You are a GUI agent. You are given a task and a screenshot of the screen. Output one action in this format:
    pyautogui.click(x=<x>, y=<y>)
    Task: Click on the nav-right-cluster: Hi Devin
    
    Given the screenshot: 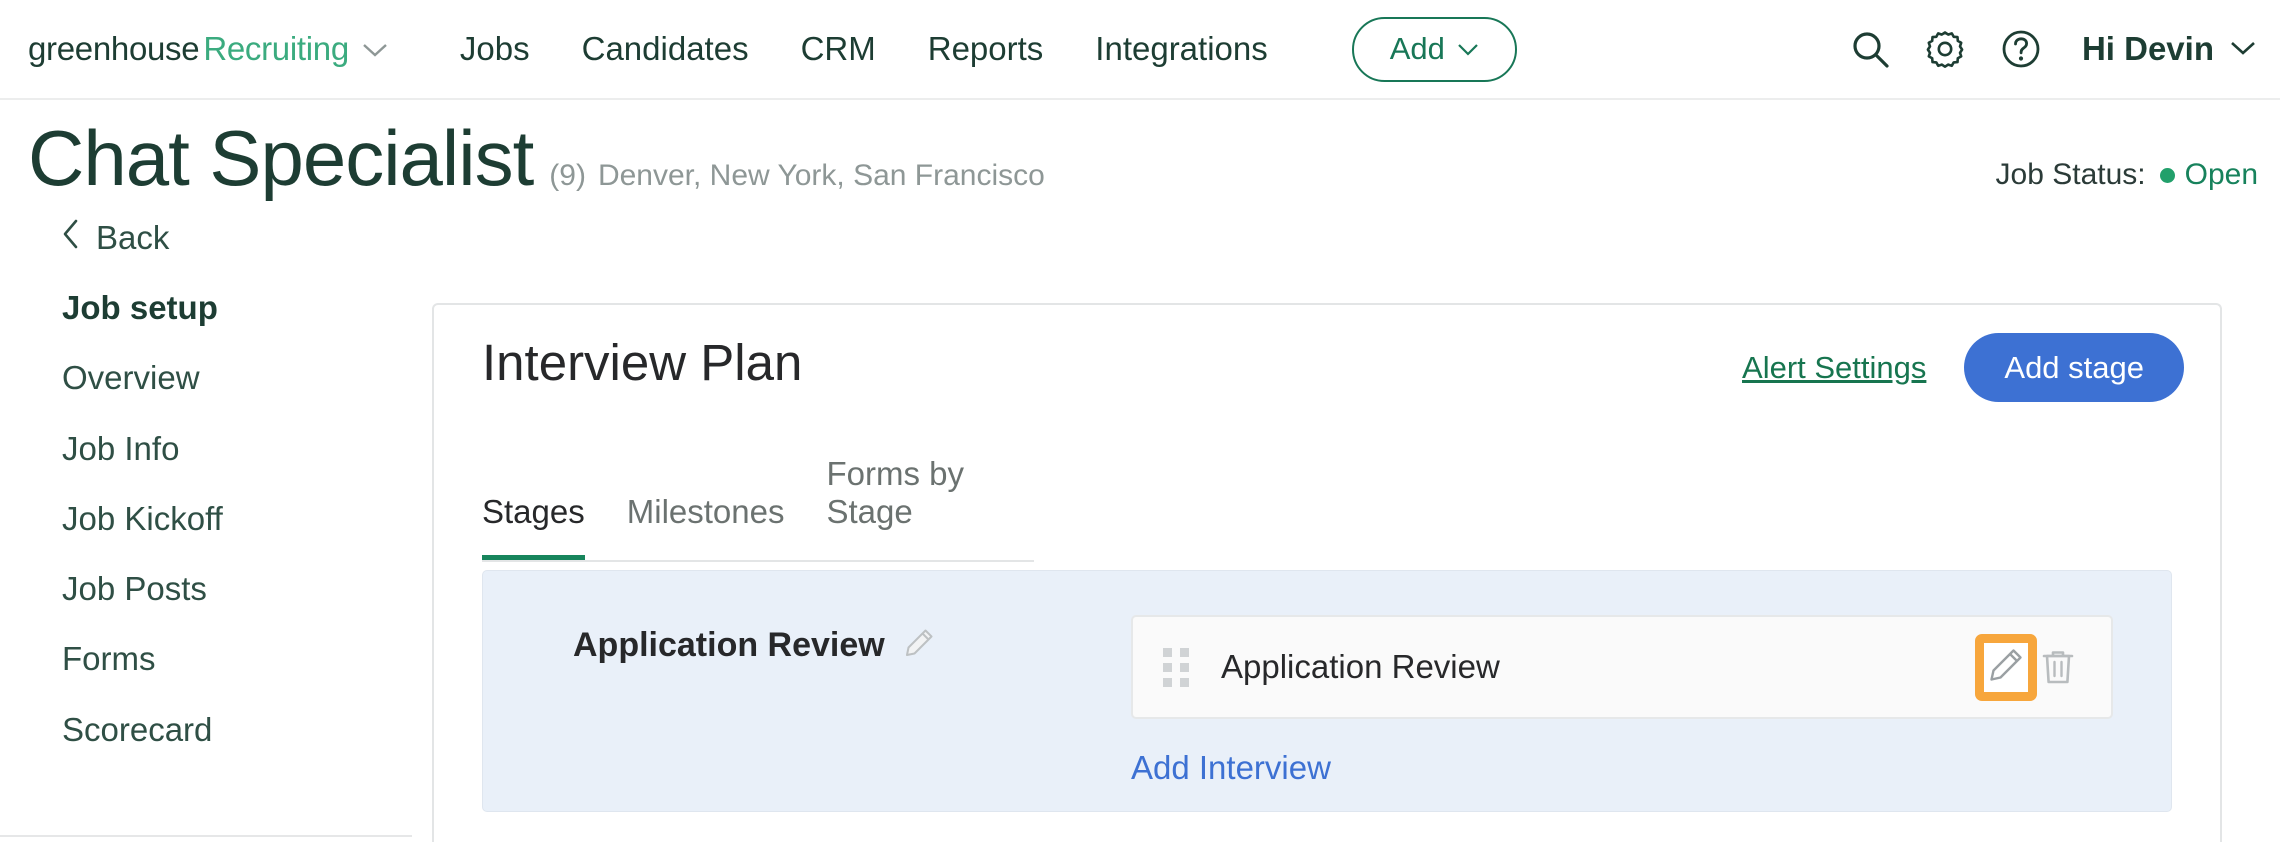 What is the action you would take?
    pyautogui.click(x=2053, y=49)
    